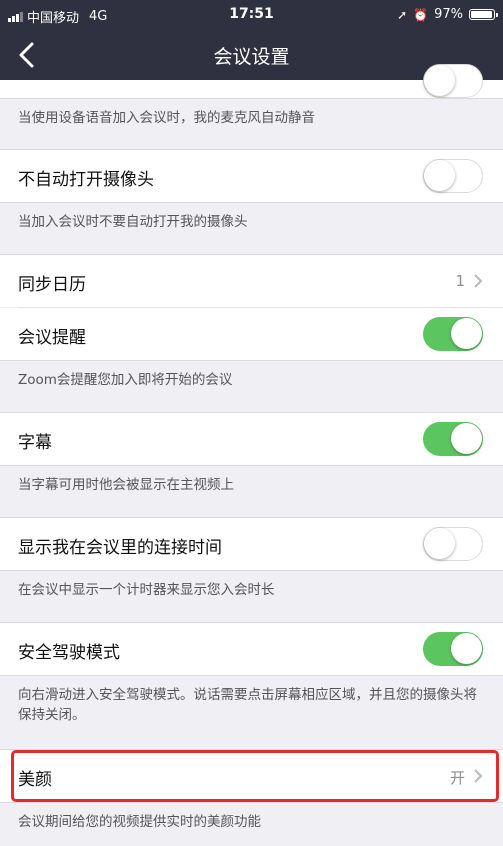 This screenshot has width=503, height=846. I want to click on highlight-box, so click(255, 776).